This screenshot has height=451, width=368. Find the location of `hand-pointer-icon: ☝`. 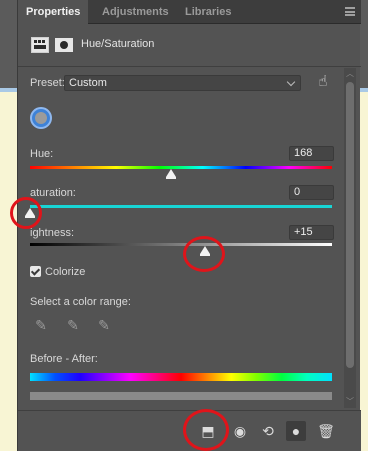

hand-pointer-icon: ☝ is located at coordinates (323, 82).